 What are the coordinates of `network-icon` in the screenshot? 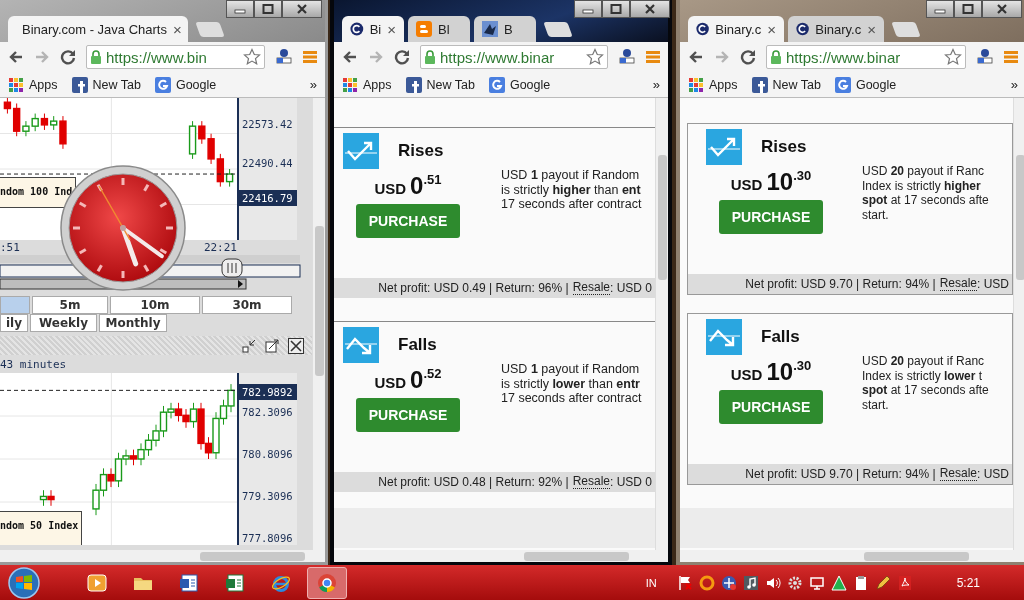 It's located at (728, 582).